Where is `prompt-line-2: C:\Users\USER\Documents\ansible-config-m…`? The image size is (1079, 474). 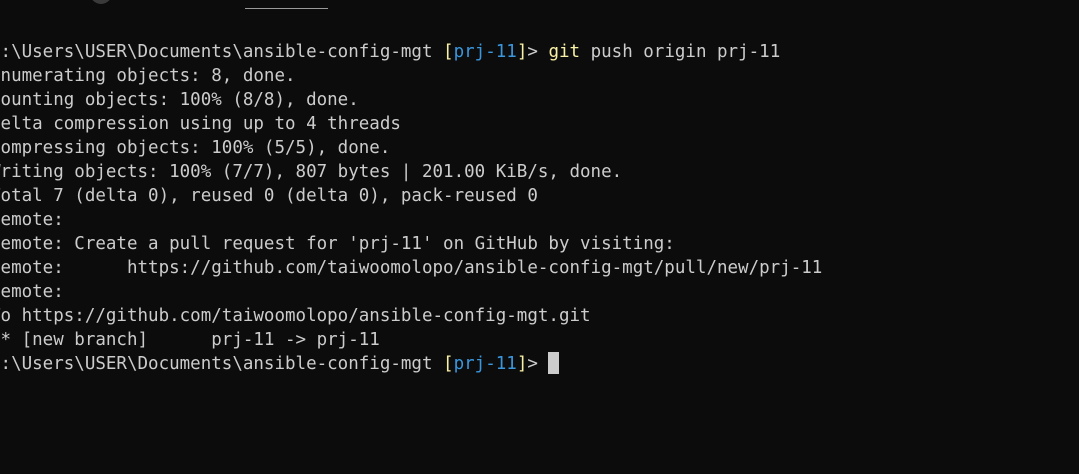
prompt-line-2: C:\Users\USER\Documents\ansible-config-m… is located at coordinates (411, 364).